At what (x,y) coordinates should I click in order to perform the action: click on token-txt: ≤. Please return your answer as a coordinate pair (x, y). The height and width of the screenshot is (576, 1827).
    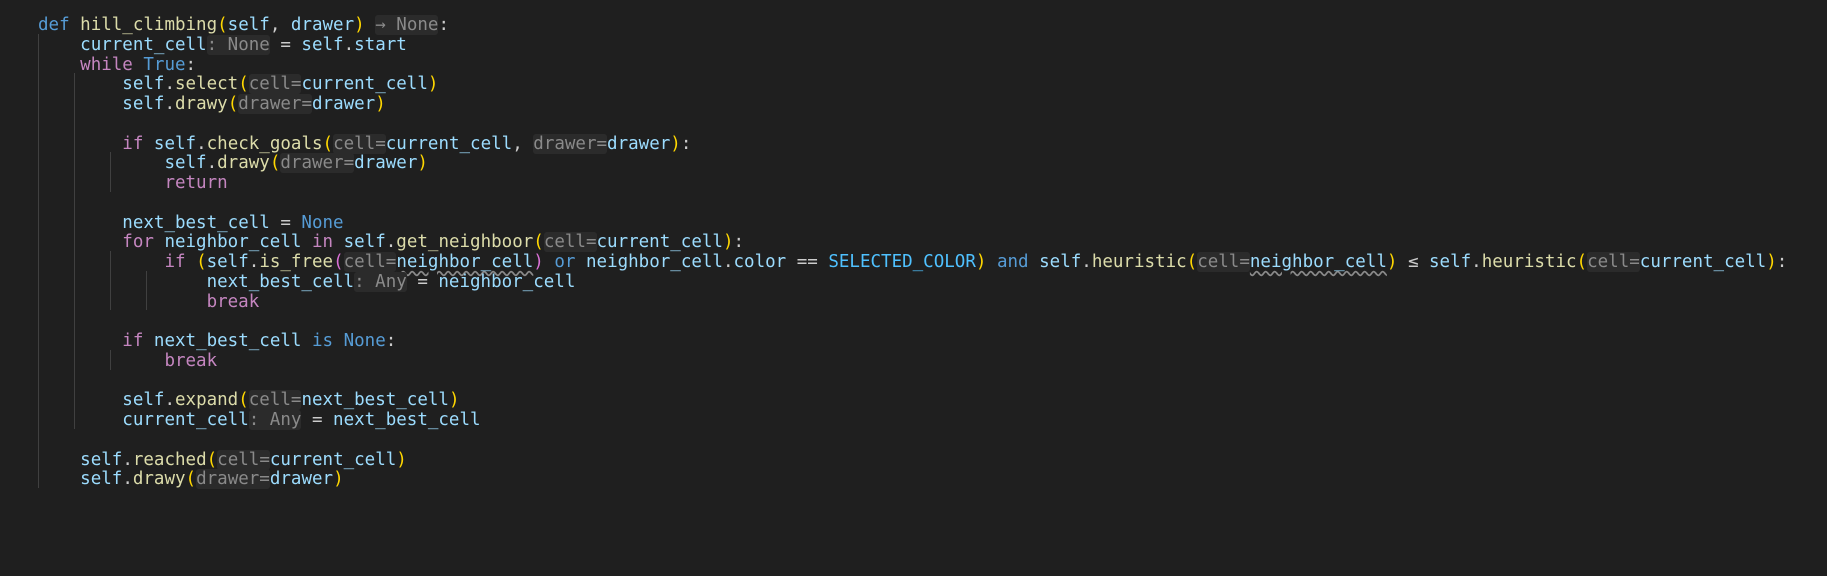
    Looking at the image, I should click on (1413, 262).